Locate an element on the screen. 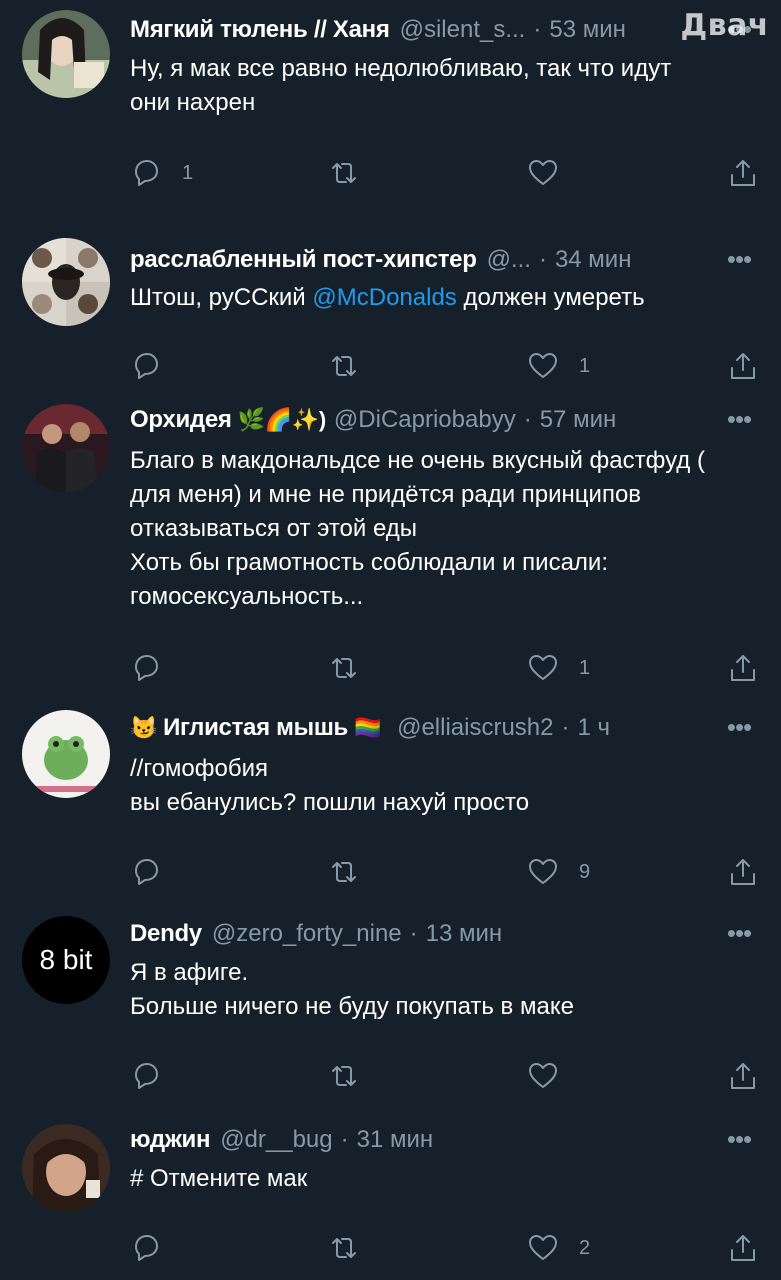 This screenshot has height=1280, width=781. timestamp: 53 мин is located at coordinates (587, 30).